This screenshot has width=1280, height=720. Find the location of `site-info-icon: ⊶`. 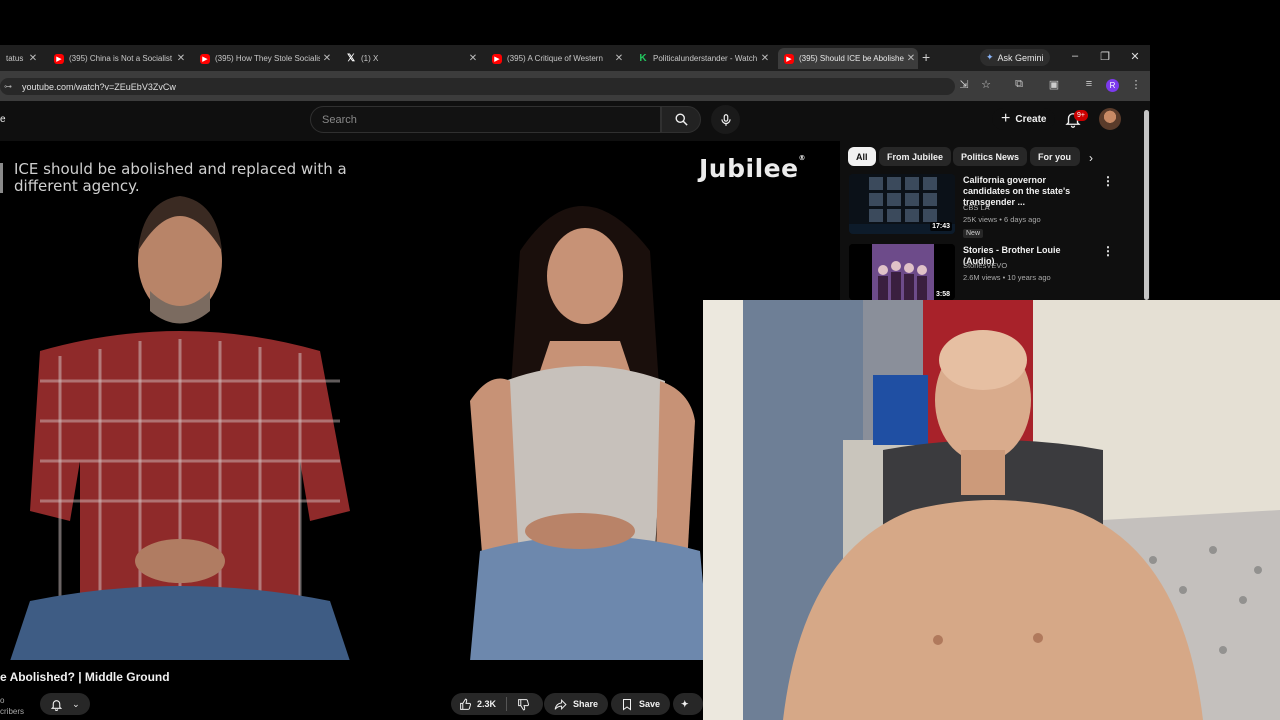

site-info-icon: ⊶ is located at coordinates (8, 86).